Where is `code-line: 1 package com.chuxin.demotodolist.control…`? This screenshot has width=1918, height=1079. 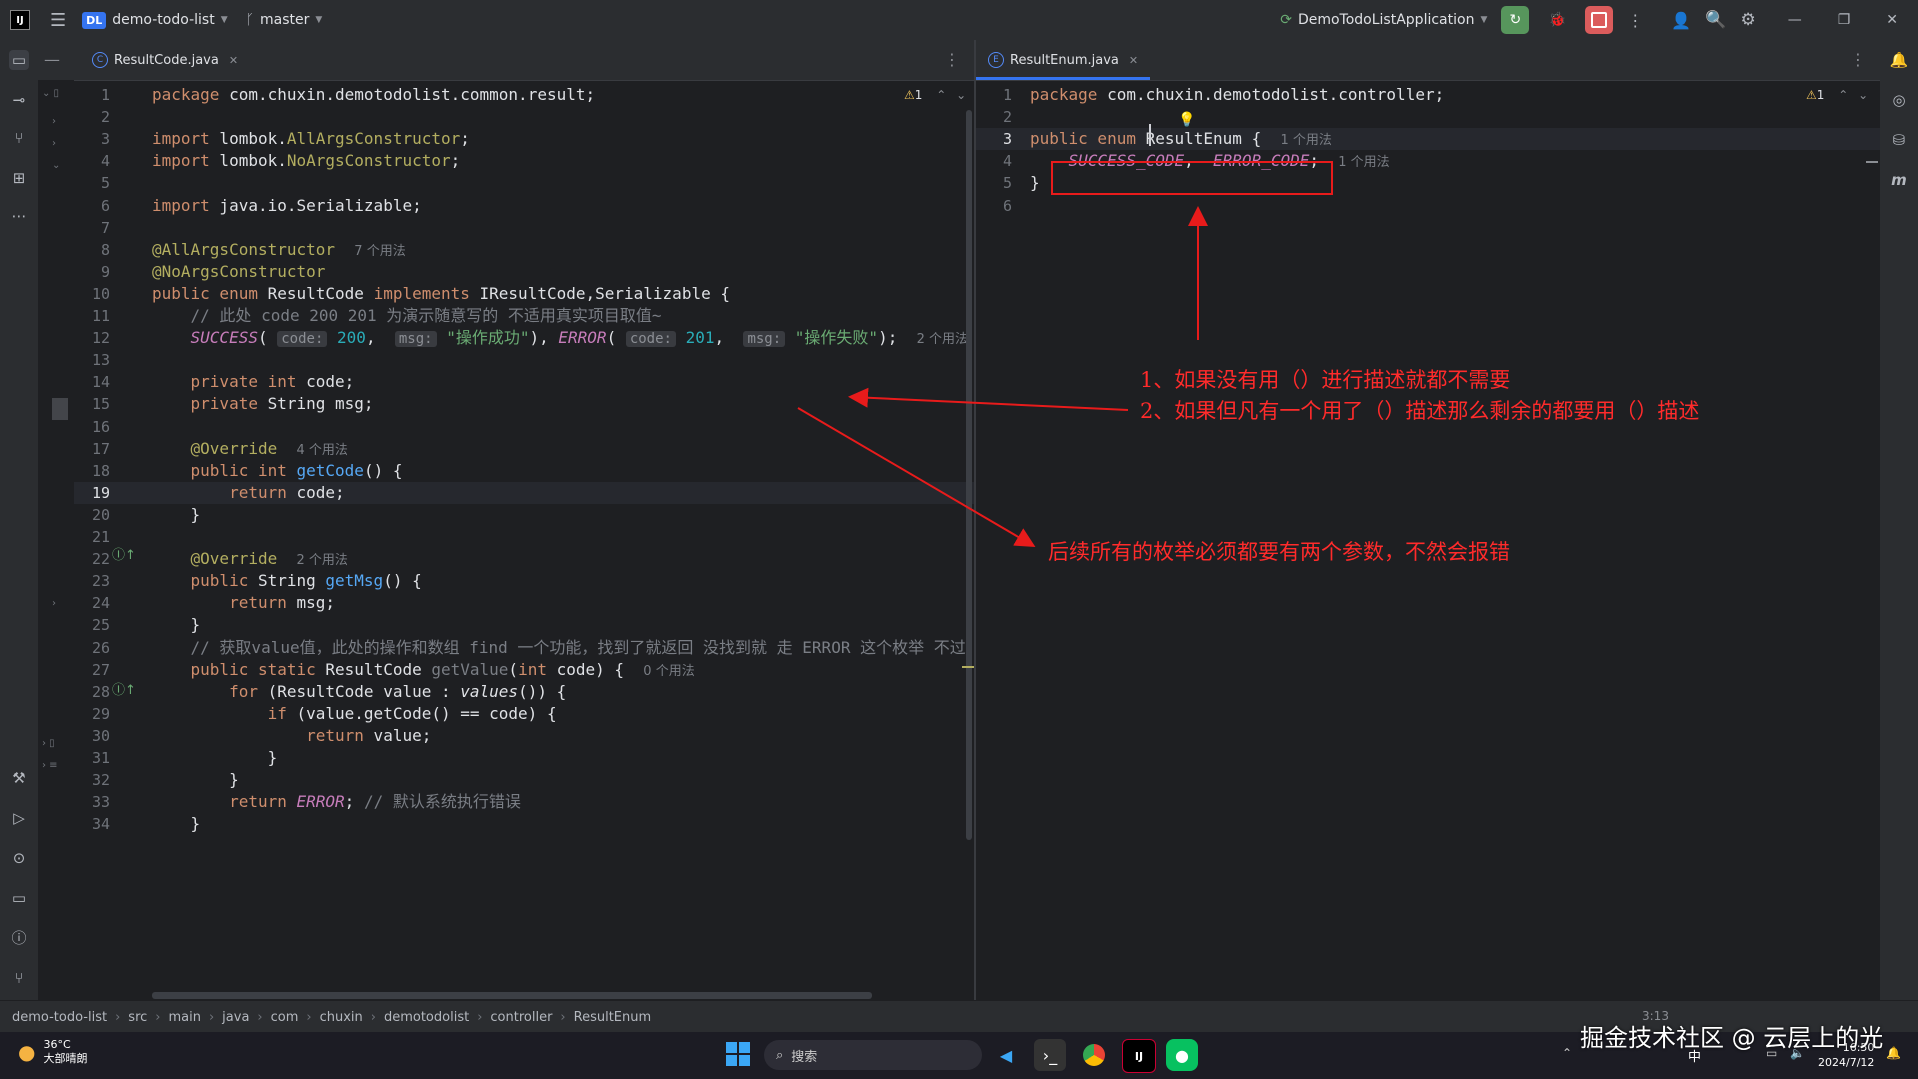 code-line: 1 package com.chuxin.demotodolist.control… is located at coordinates (1428, 95).